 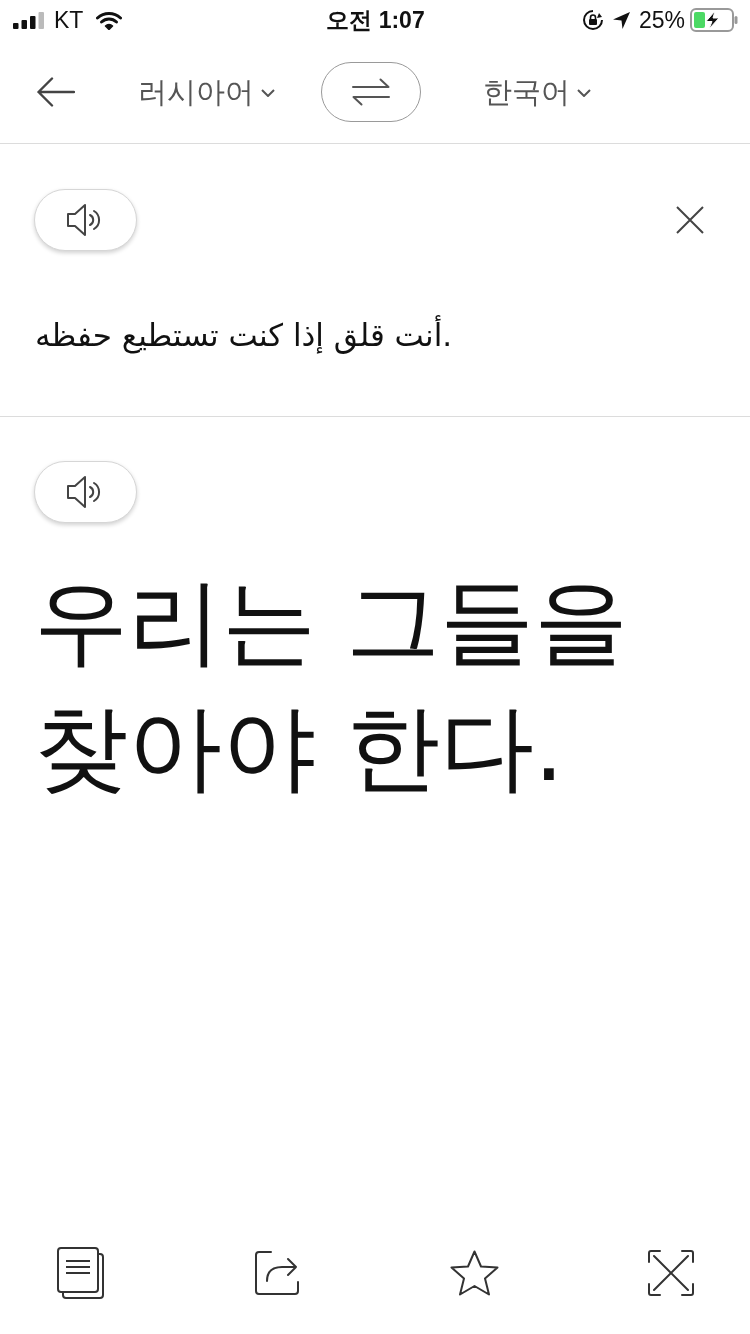 I want to click on favorite-button, so click(x=474, y=1273).